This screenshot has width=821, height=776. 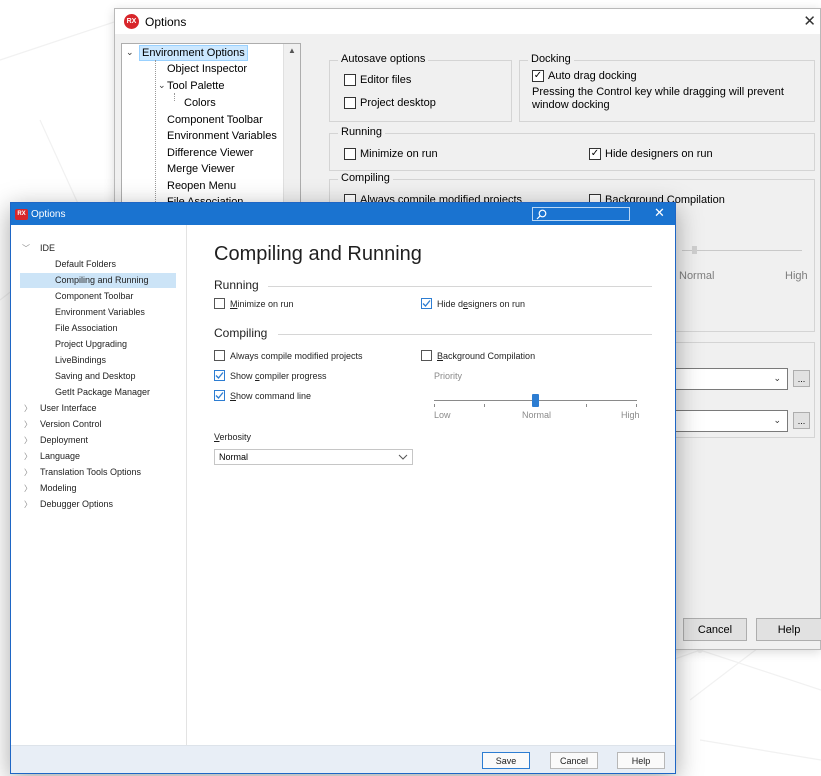 I want to click on nav-item-ide: IDE, so click(x=47, y=248).